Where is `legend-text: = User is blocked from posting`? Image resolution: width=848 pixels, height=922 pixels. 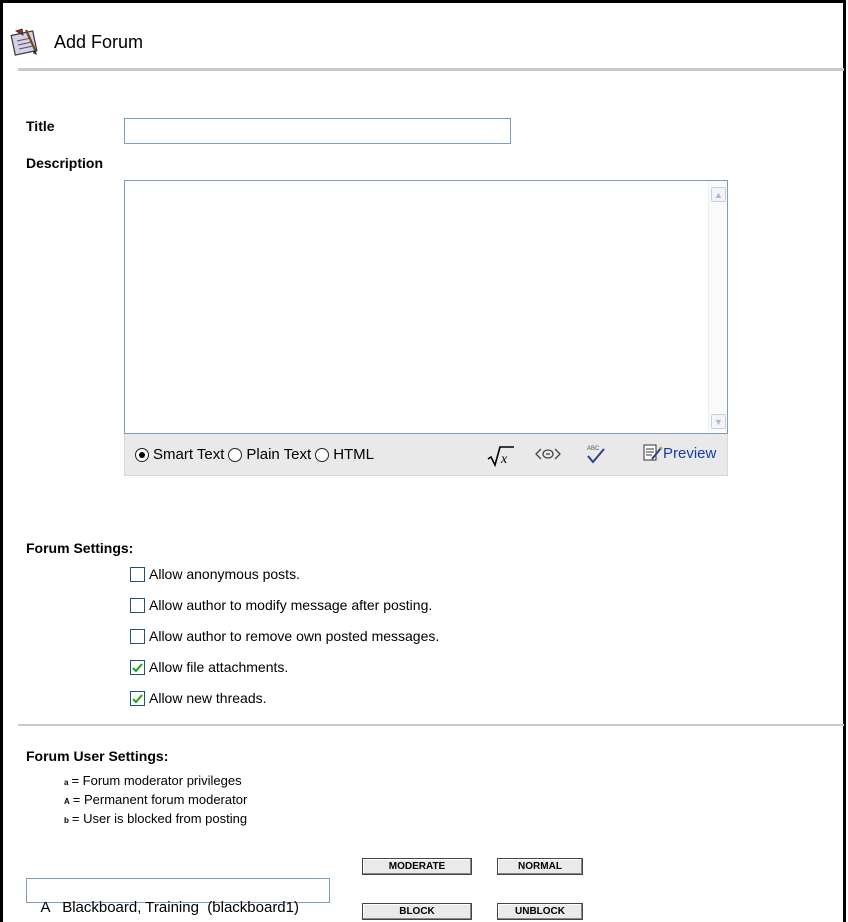
legend-text: = User is blocked from posting is located at coordinates (159, 818).